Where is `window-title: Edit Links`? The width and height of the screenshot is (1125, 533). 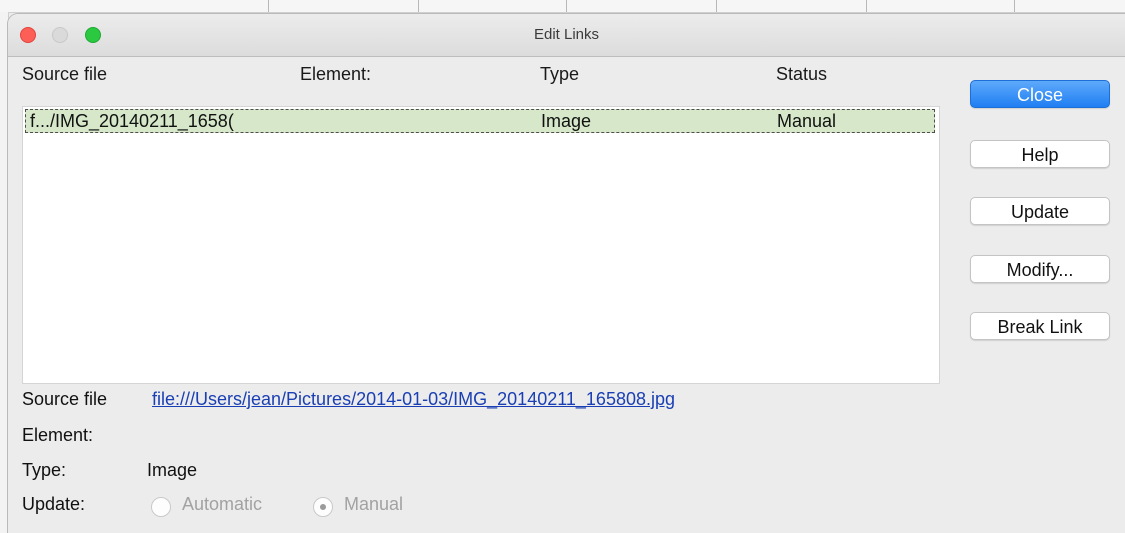
window-title: Edit Links is located at coordinates (566, 34).